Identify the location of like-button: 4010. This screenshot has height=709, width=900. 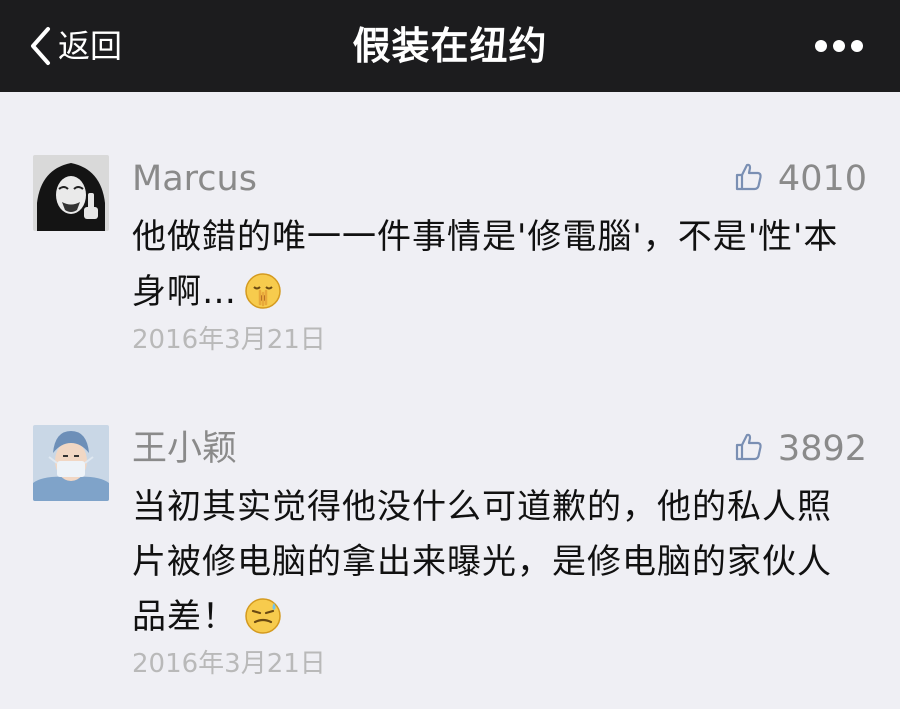
(800, 179).